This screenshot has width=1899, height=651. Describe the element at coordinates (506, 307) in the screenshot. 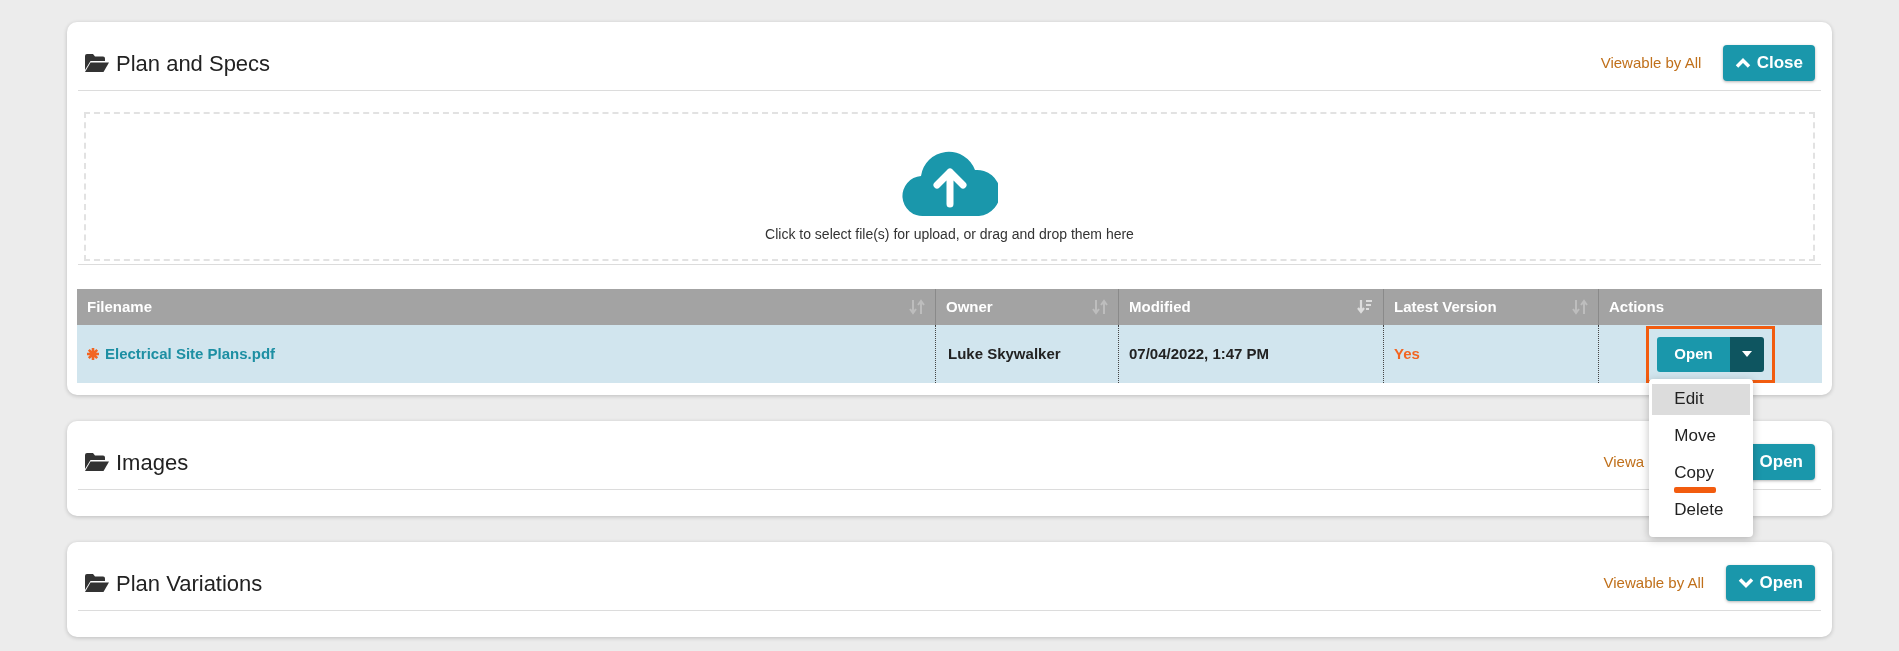

I see `column-header: Filename` at that location.